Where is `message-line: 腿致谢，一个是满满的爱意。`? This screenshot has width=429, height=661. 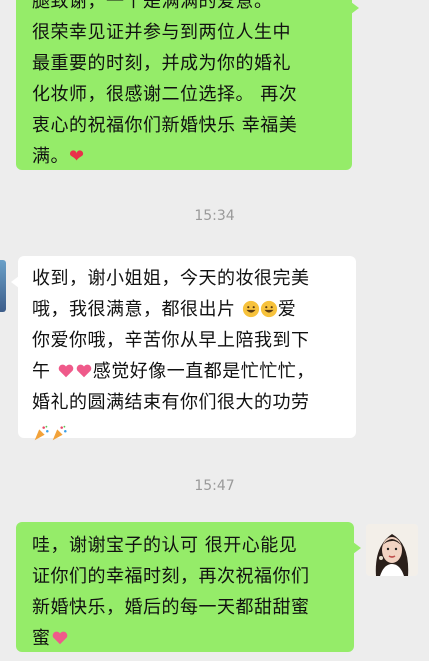
message-line: 腿致谢，一个是满满的爱意。 is located at coordinates (152, 6).